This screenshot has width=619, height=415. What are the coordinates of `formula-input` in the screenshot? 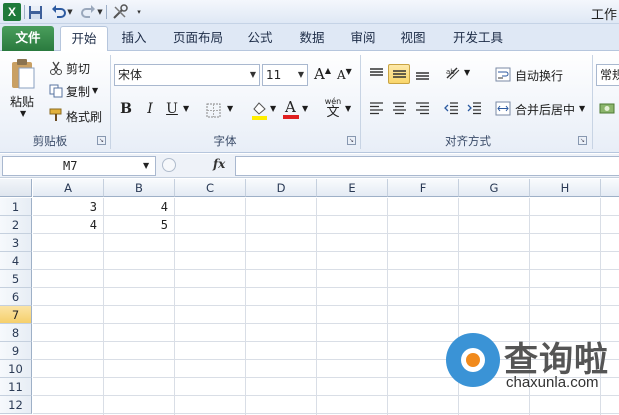 It's located at (427, 166).